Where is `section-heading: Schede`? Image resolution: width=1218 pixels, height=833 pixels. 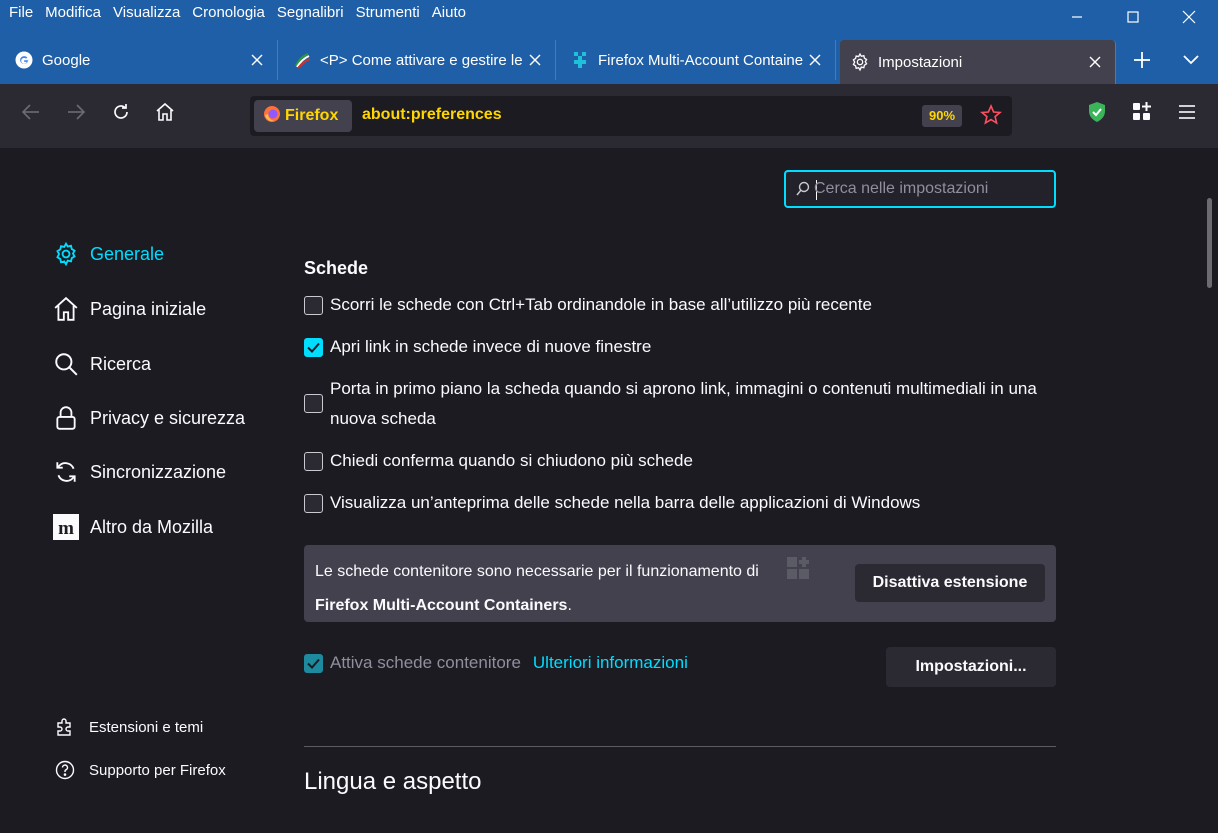
section-heading: Schede is located at coordinates (336, 268).